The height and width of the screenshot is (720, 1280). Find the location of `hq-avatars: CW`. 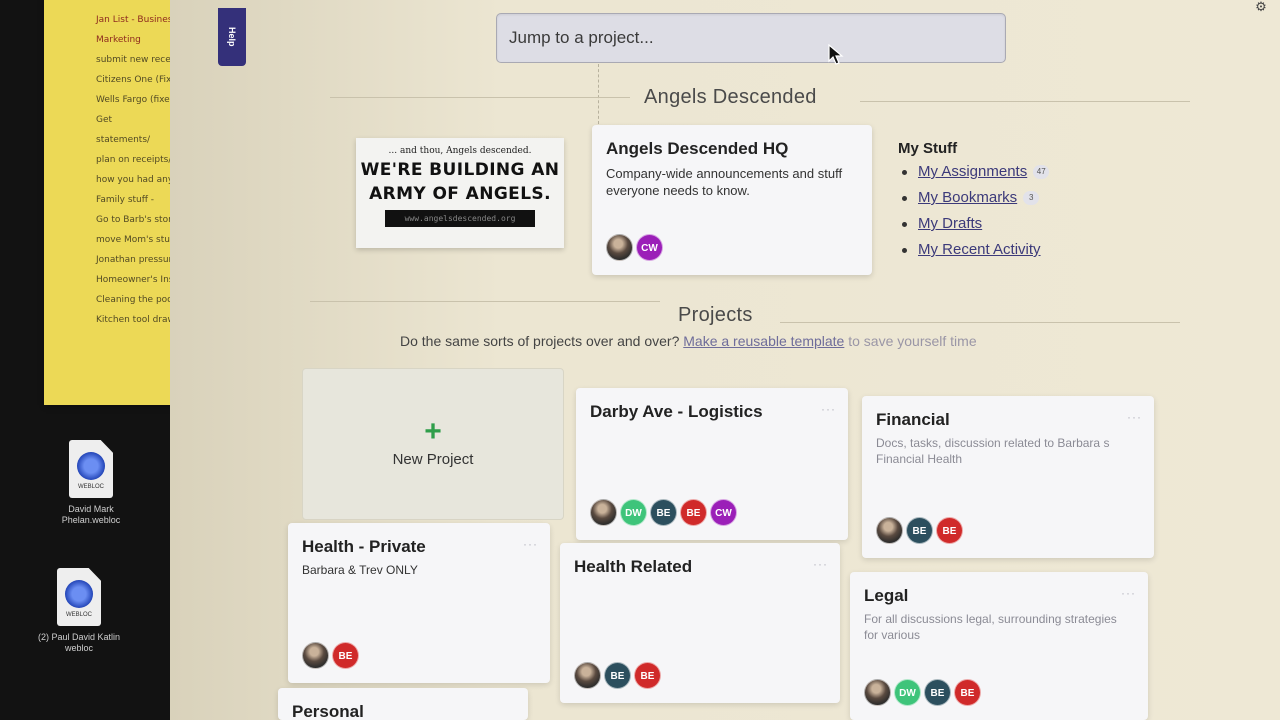

hq-avatars: CW is located at coordinates (634, 247).